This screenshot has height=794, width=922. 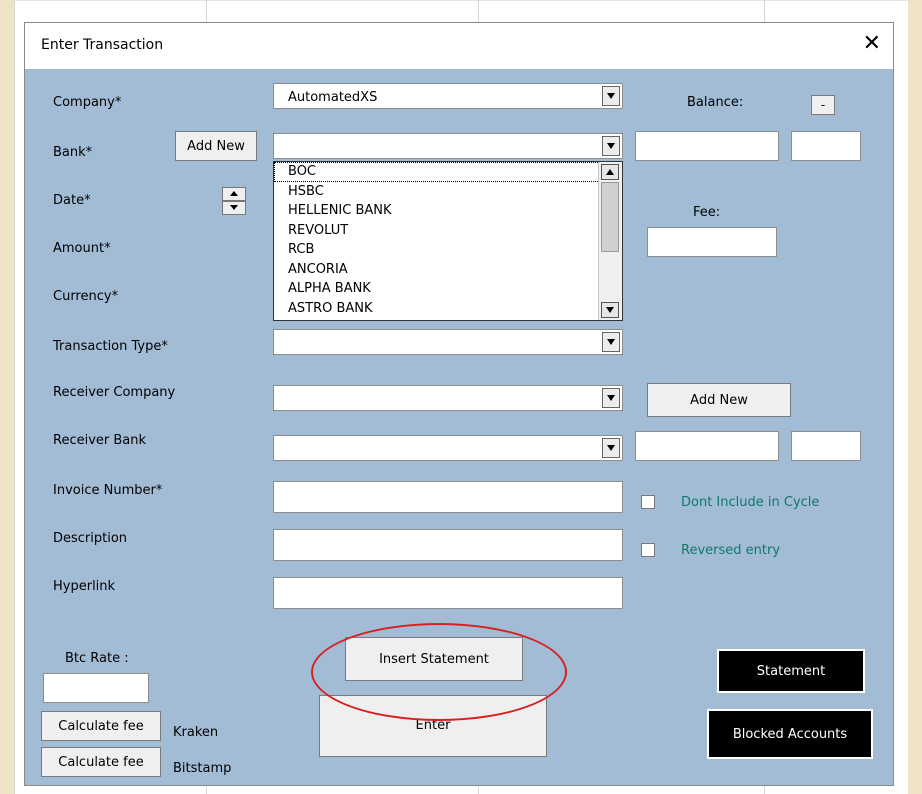 What do you see at coordinates (712, 242) in the screenshot?
I see `fee-input` at bounding box center [712, 242].